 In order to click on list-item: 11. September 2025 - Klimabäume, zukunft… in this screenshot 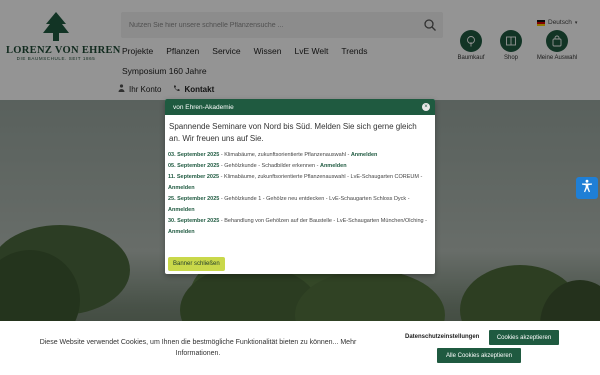, I will do `click(299, 183)`.